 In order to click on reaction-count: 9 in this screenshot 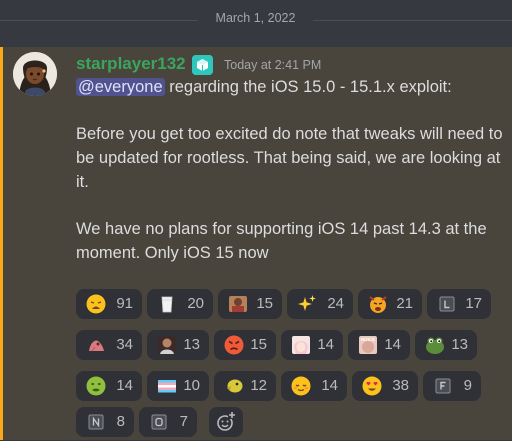, I will do `click(467, 385)`.